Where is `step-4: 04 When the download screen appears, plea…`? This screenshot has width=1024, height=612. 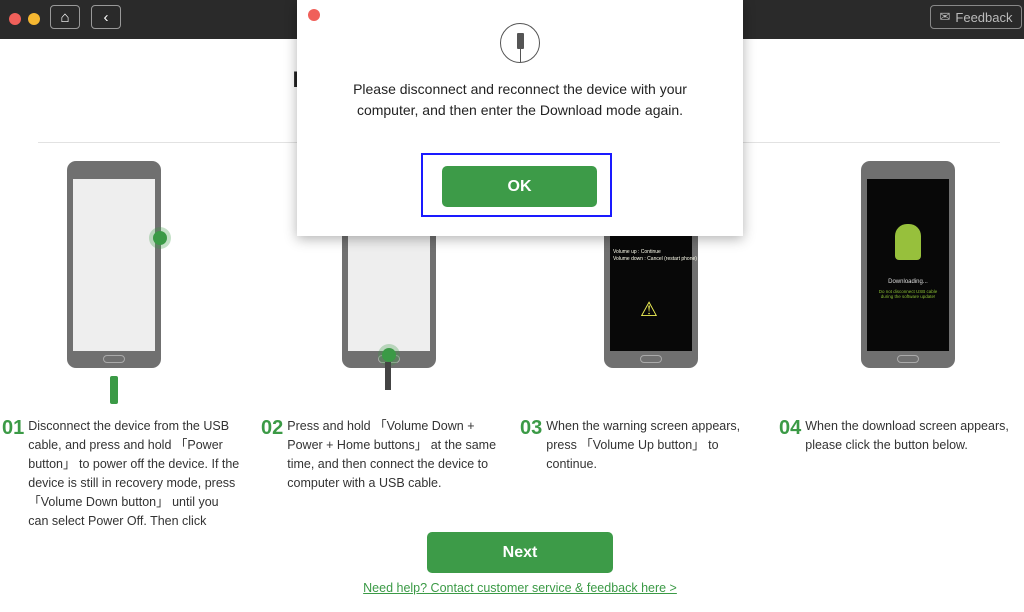
step-4: 04 When the download screen appears, plea… is located at coordinates (894, 434).